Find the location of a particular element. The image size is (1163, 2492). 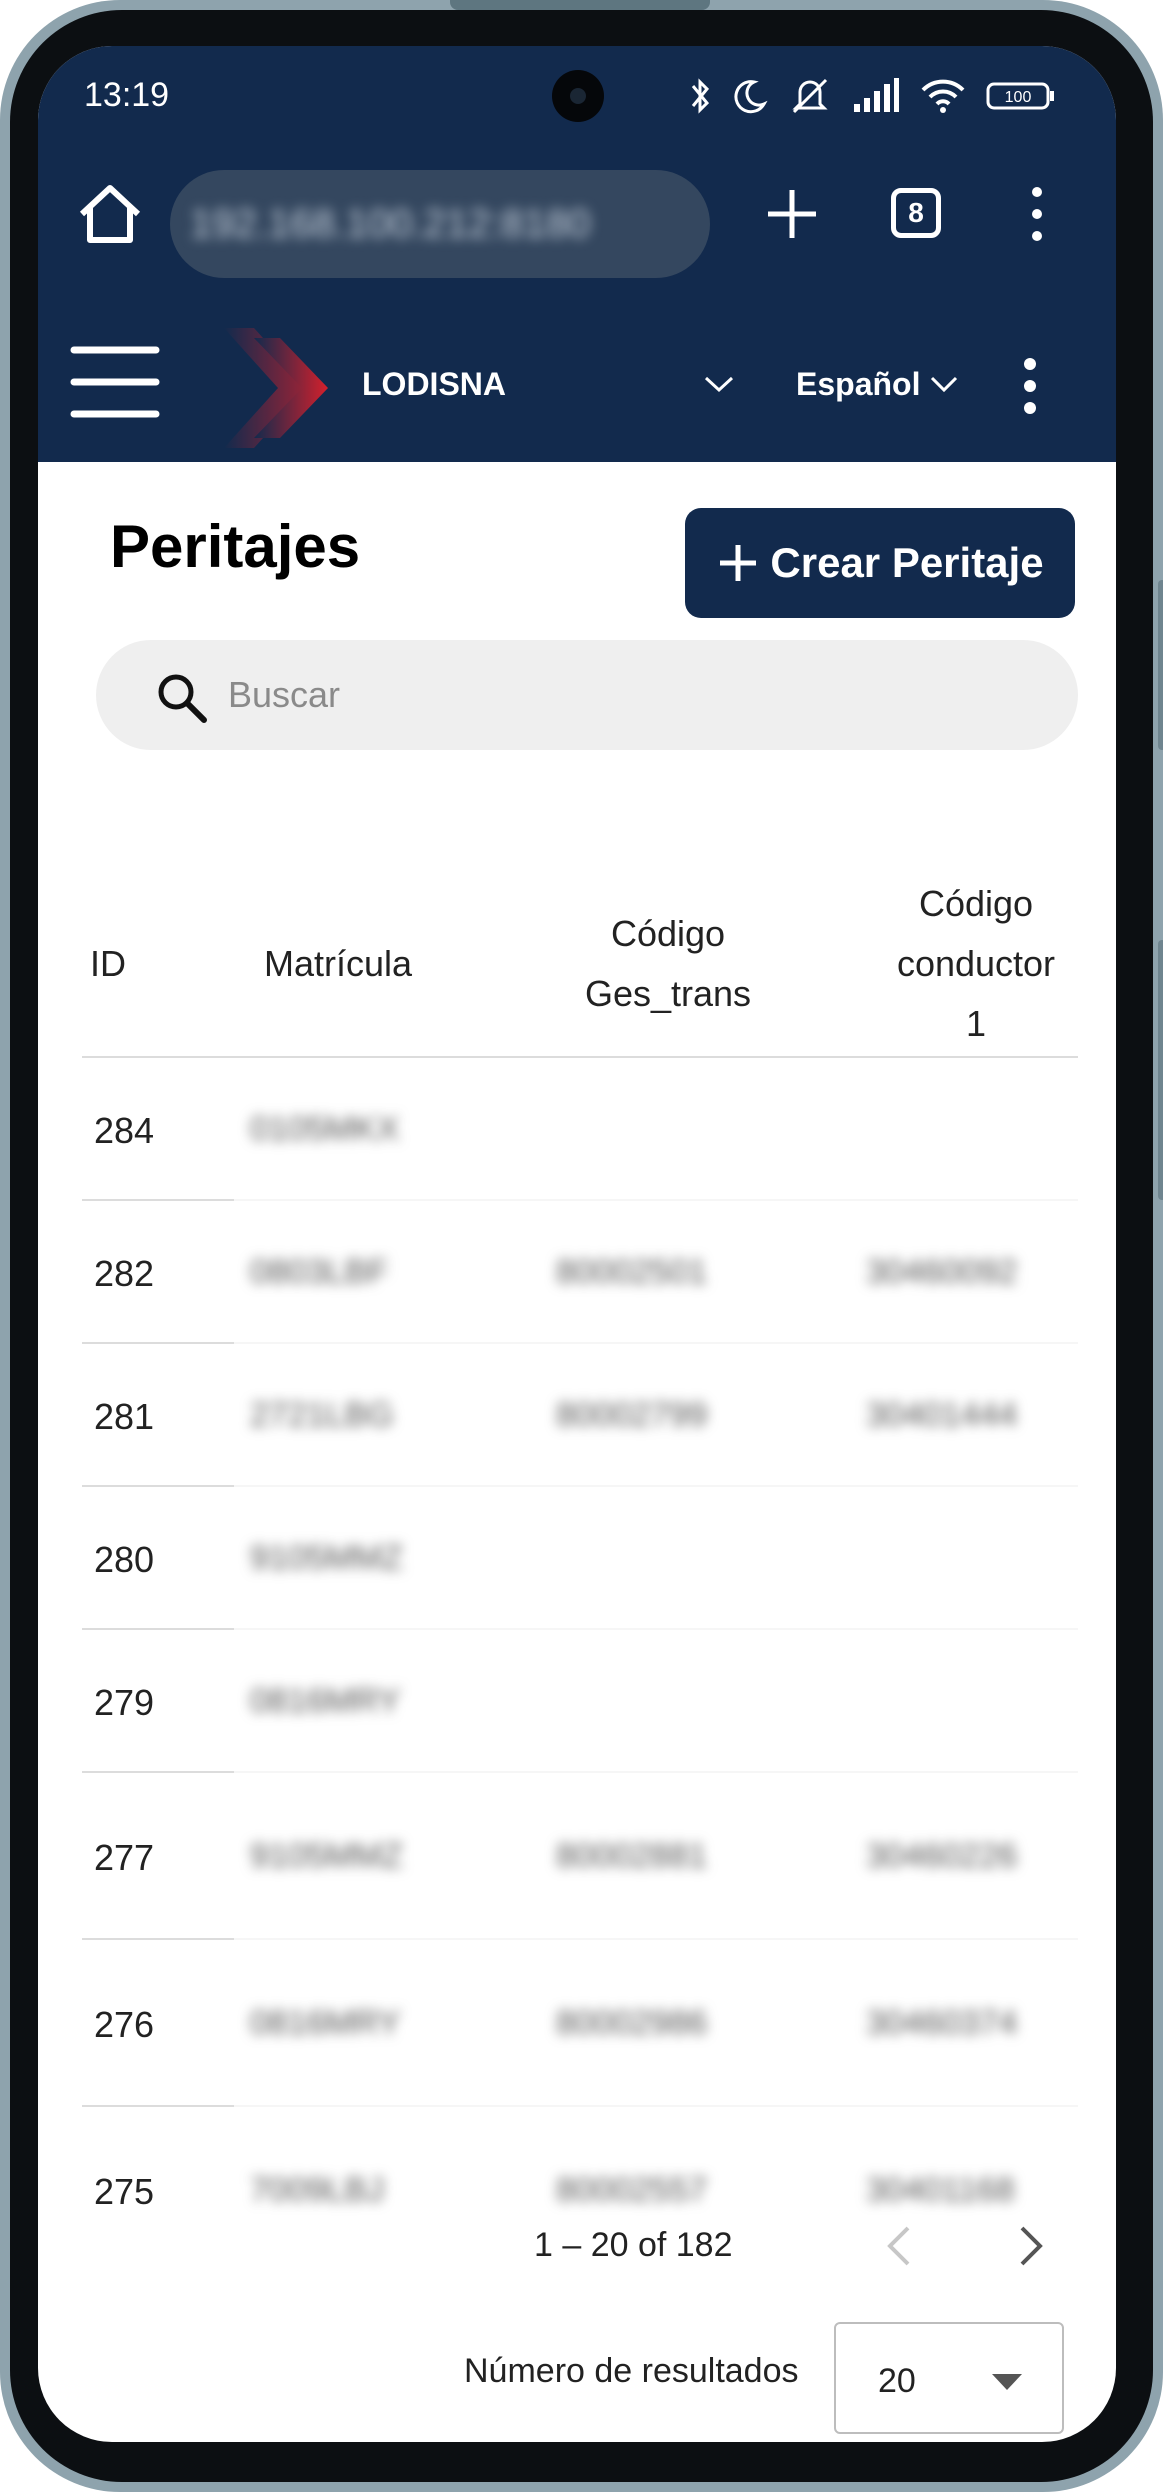

cell-conductor: 30401444 is located at coordinates (942, 1415).